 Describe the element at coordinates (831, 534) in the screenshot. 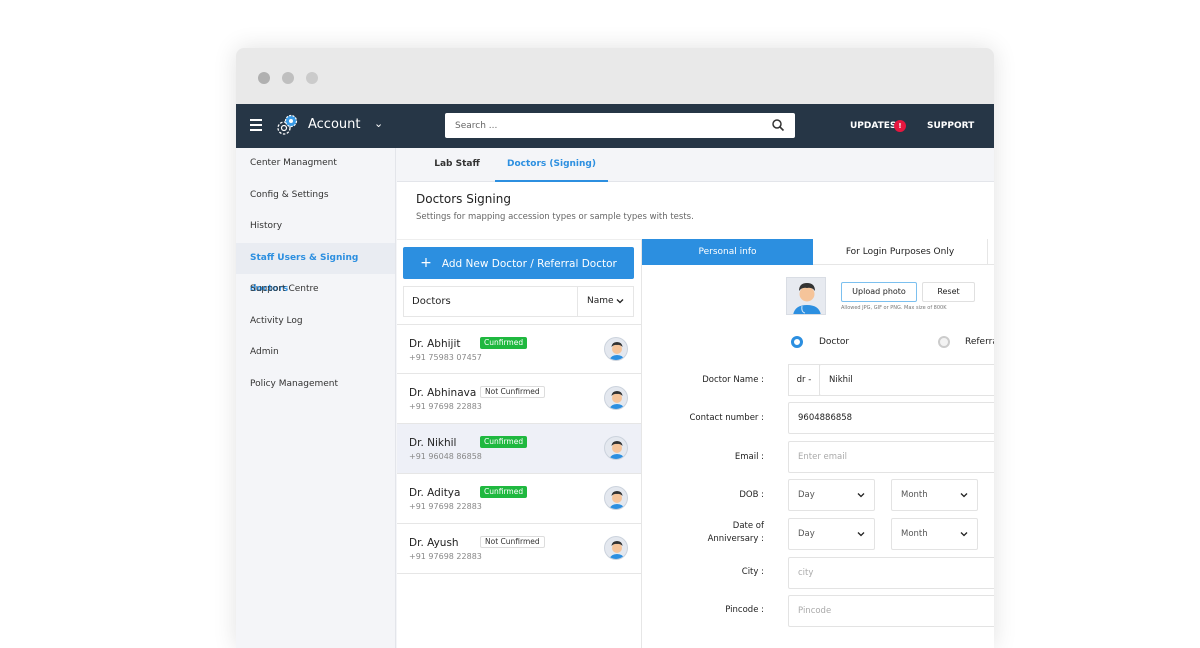

I see `anniversary-day-select: Day` at that location.